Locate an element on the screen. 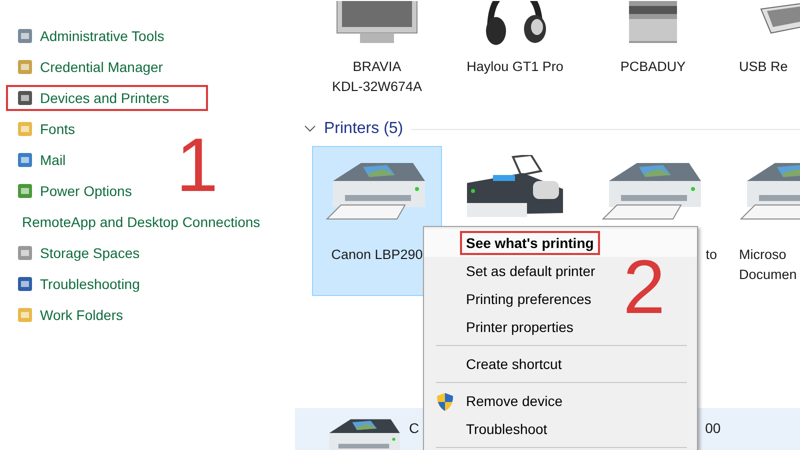  printer-name: to is located at coordinates (711, 255).